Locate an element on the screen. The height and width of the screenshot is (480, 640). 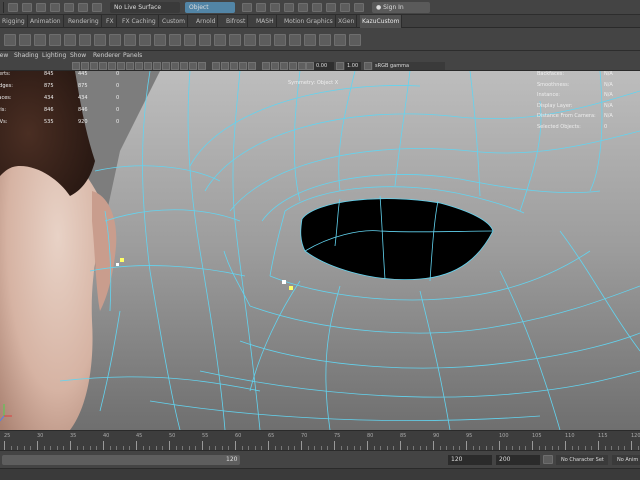
snap-grid-icon is located at coordinates (69, 7).